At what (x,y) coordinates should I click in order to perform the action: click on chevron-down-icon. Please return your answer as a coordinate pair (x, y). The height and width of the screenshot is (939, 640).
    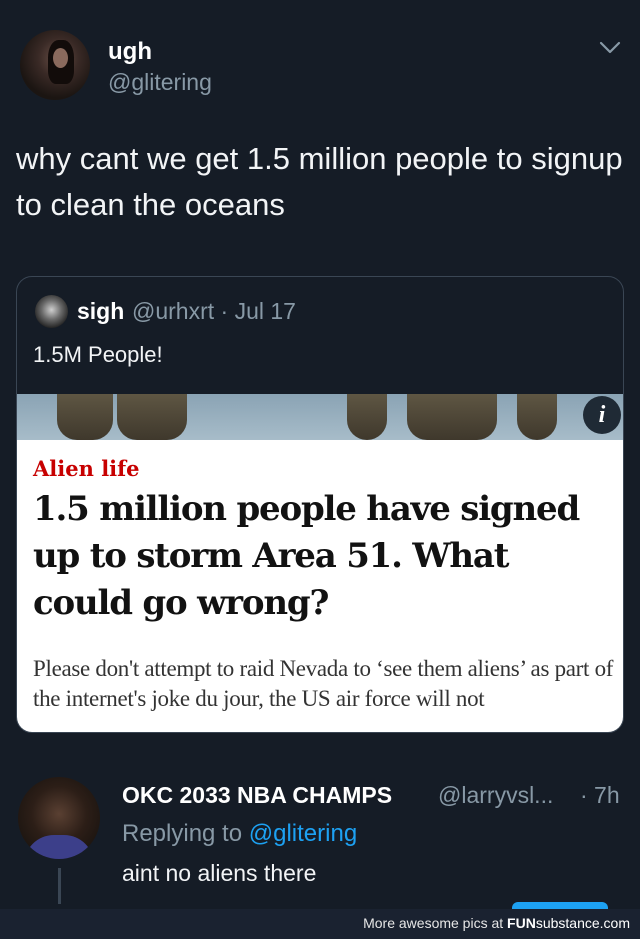
    Looking at the image, I should click on (610, 48).